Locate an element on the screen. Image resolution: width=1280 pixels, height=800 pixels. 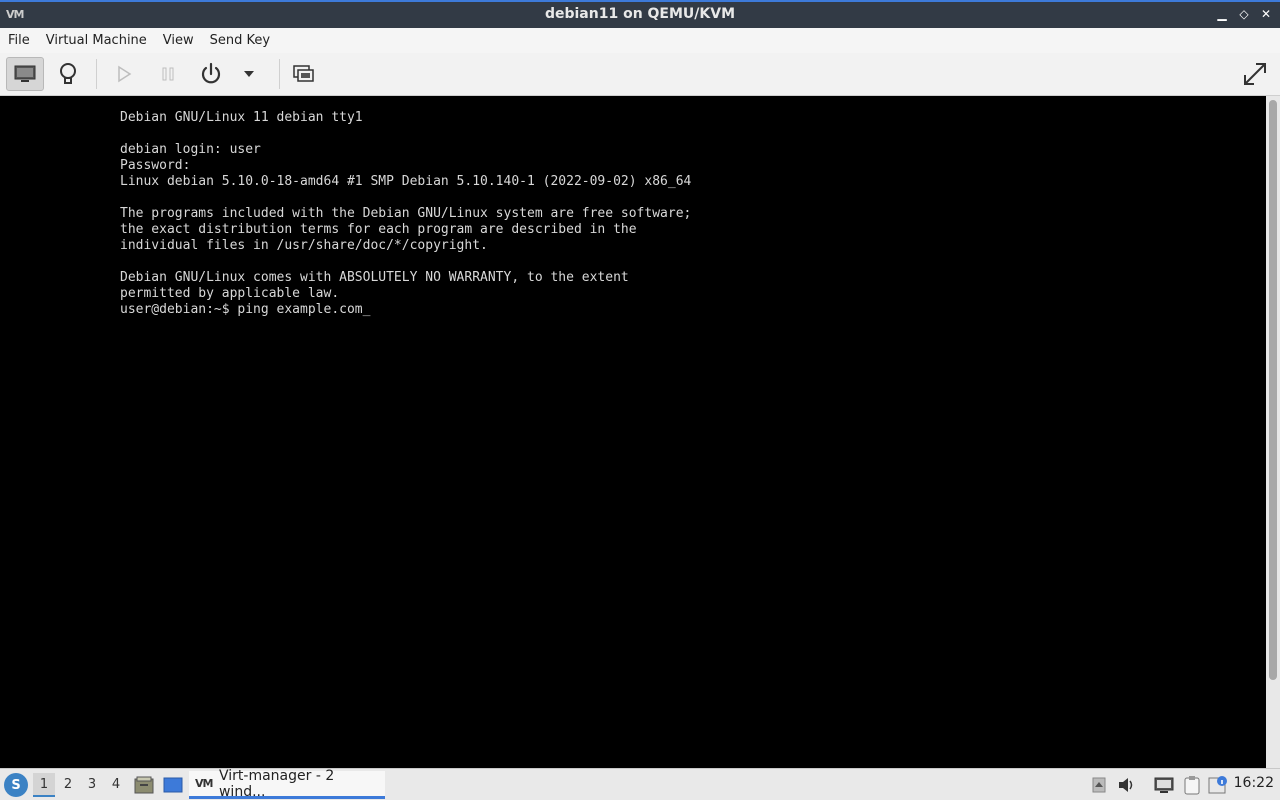
tray-up-arrow-icon is located at coordinates (1099, 785).